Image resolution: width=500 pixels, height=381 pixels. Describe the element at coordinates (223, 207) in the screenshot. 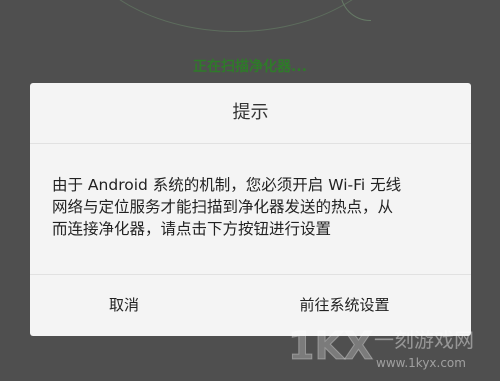

I see `dialog-message-line: 网络与定位服务才能扫描到净化器发送的热点，从` at that location.